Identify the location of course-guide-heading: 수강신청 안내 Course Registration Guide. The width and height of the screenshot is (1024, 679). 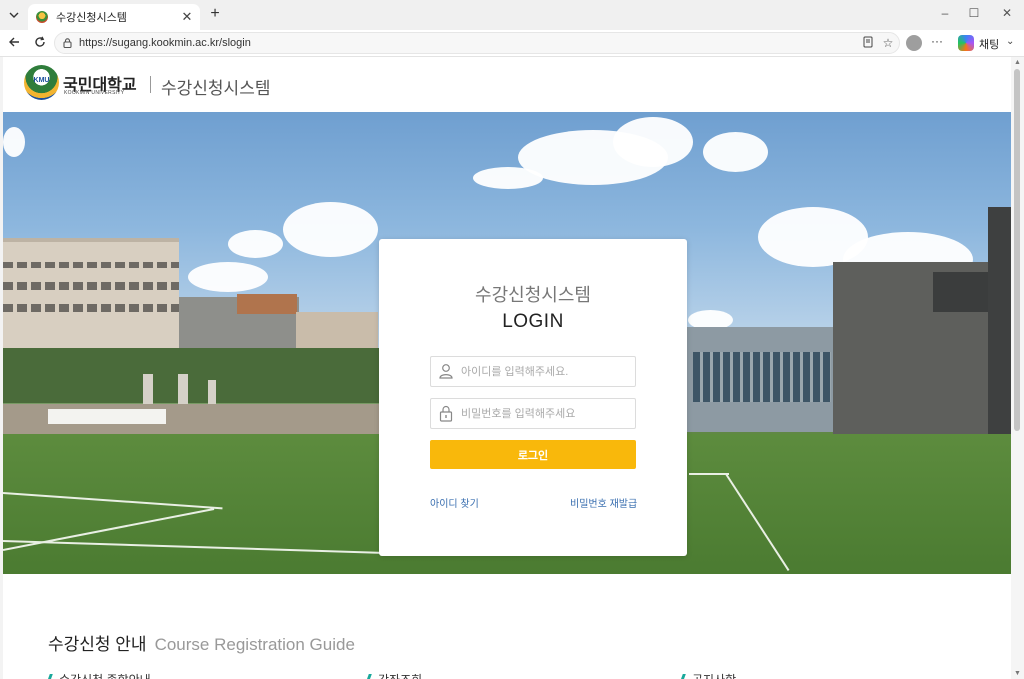
(201, 642).